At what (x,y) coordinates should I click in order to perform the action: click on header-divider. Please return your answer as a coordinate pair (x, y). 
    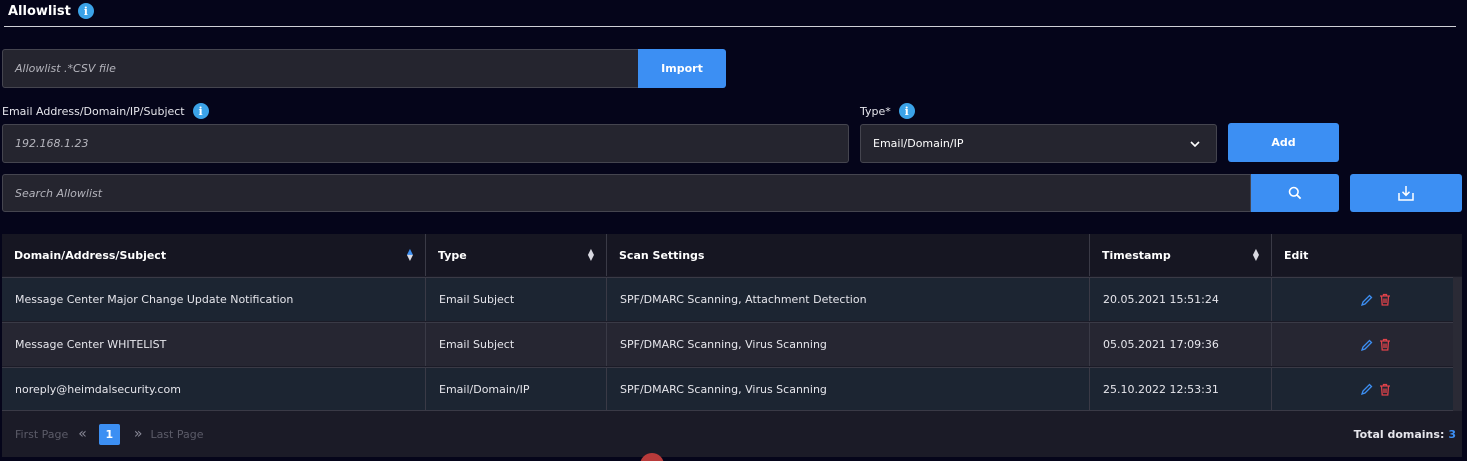
    Looking at the image, I should click on (730, 26).